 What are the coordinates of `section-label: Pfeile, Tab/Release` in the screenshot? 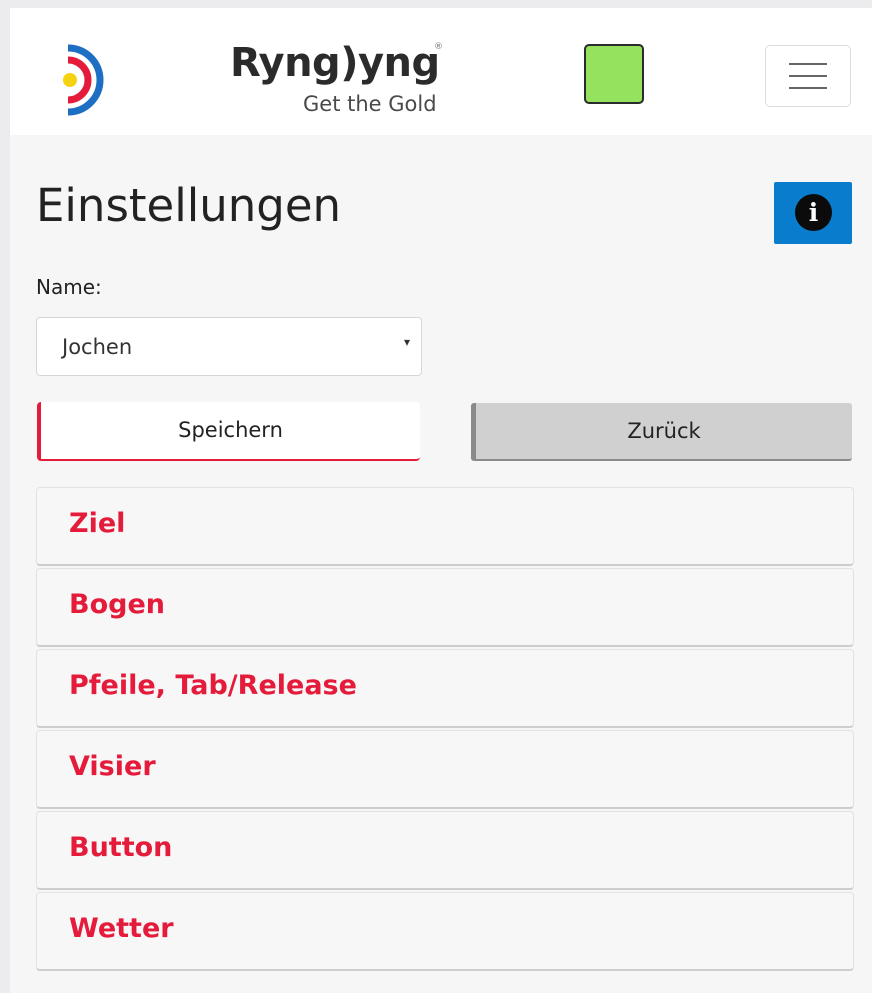 It's located at (213, 685).